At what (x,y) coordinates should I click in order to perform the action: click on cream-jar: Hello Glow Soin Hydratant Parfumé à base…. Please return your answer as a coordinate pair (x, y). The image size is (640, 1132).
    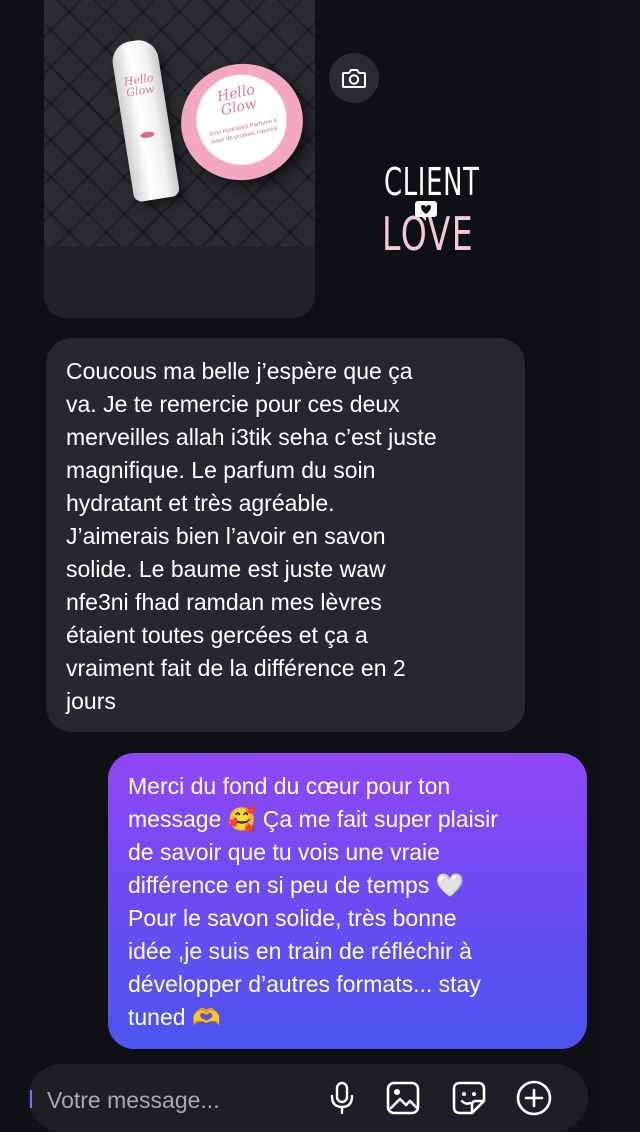
    Looking at the image, I should click on (242, 122).